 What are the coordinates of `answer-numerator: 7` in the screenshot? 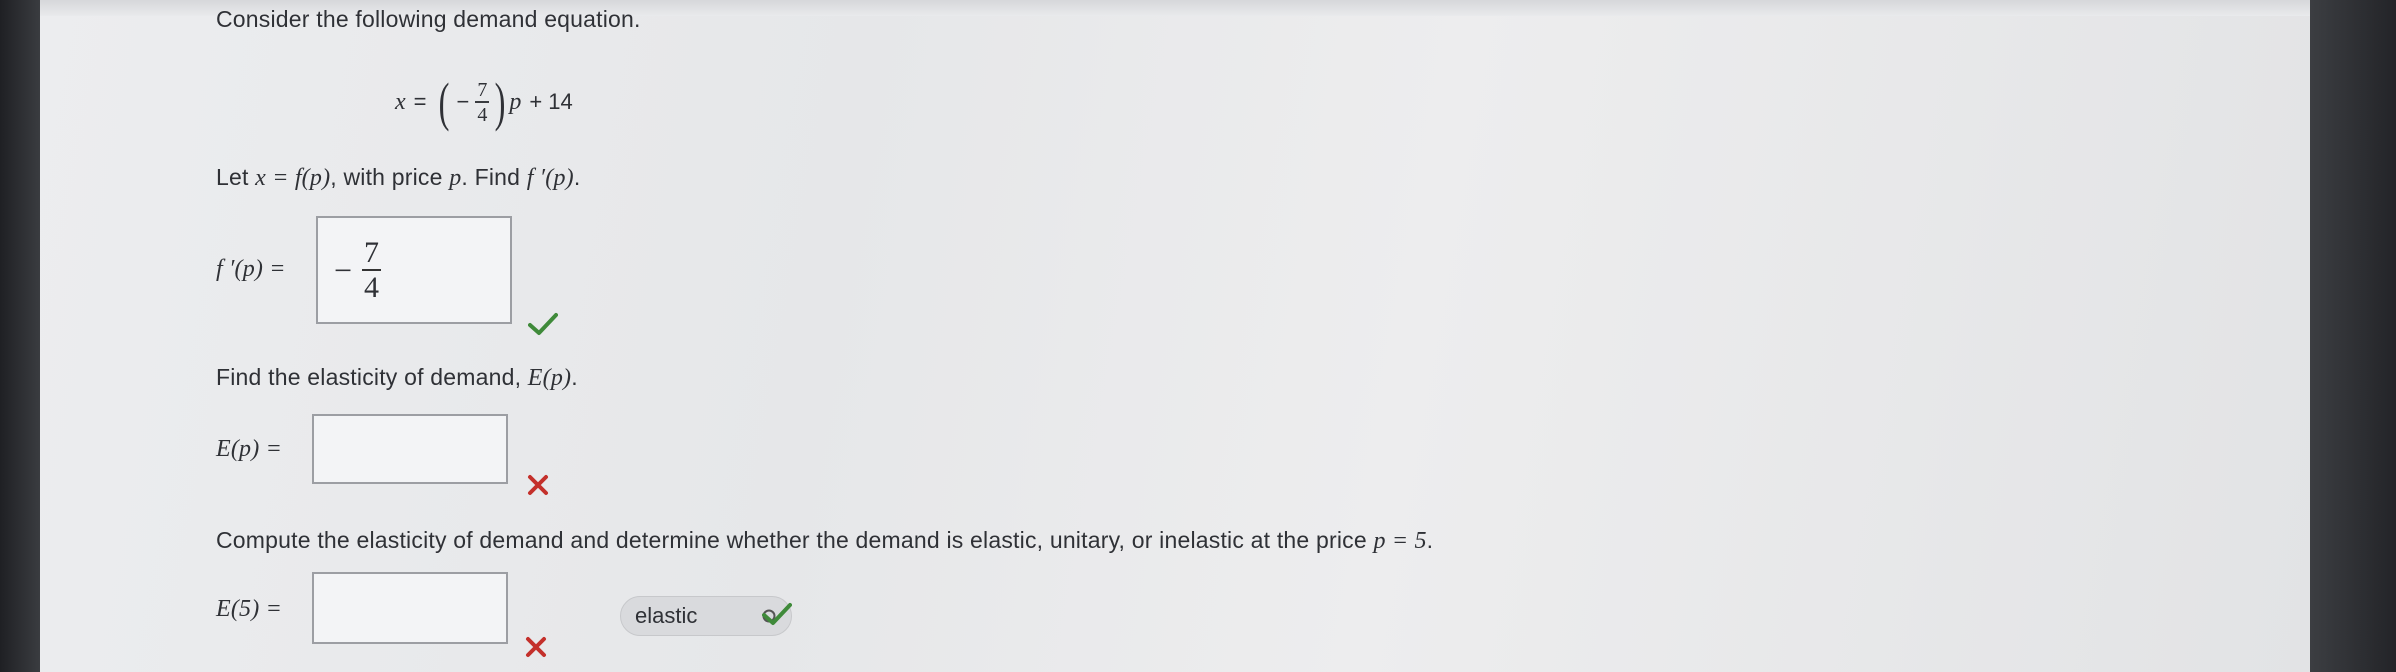 It's located at (372, 253).